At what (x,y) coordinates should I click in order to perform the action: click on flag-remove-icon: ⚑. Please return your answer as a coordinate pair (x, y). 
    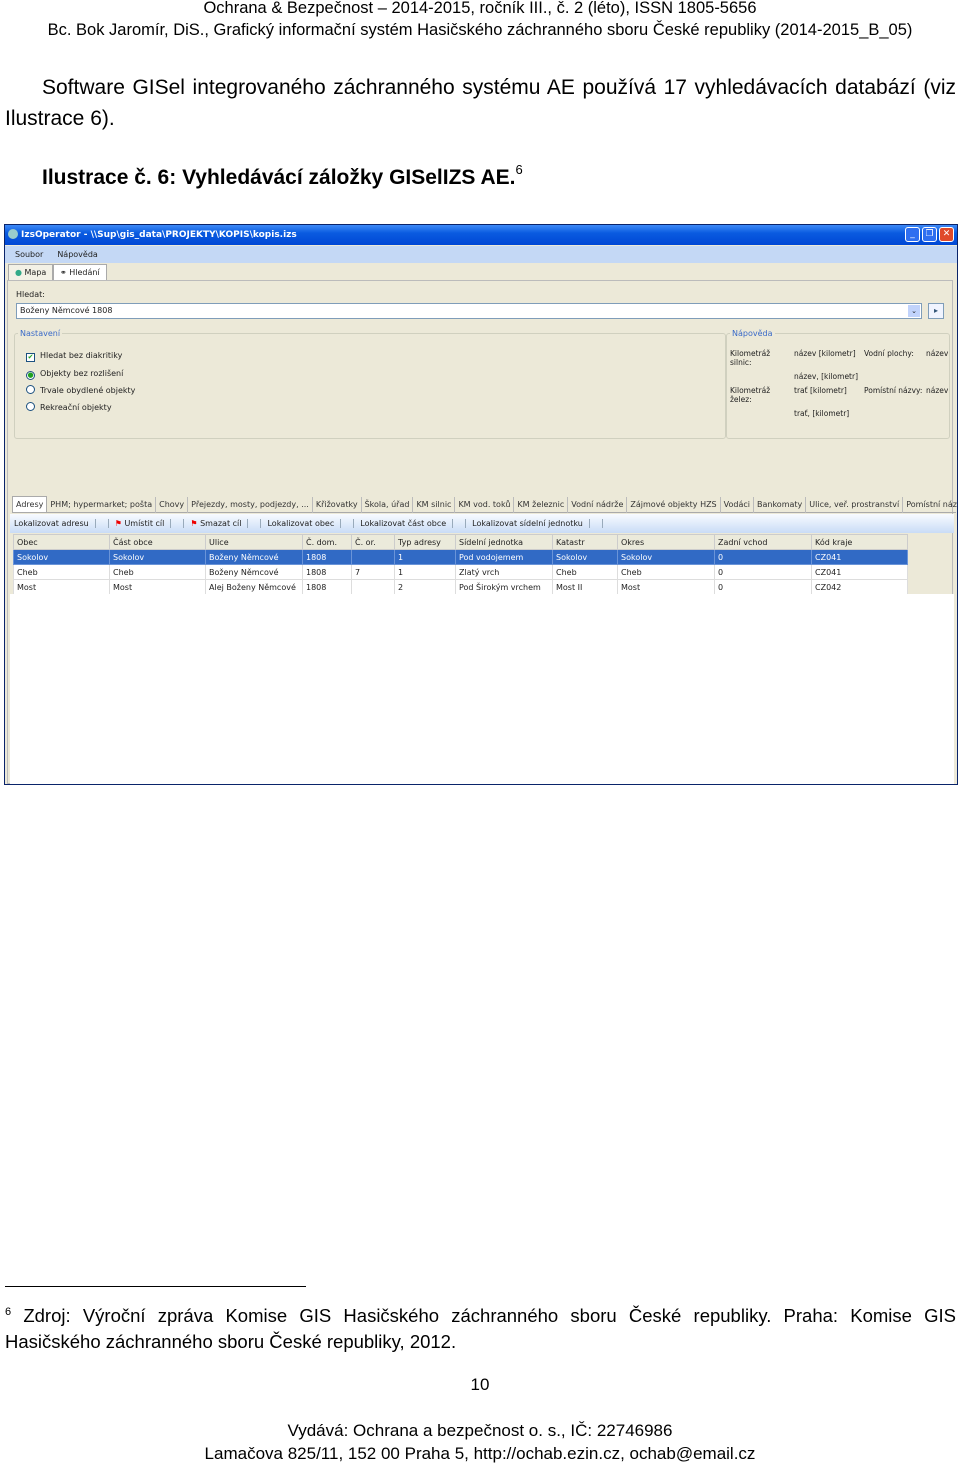
    Looking at the image, I should click on (195, 523).